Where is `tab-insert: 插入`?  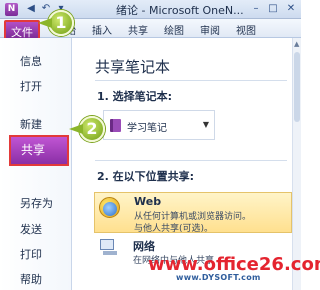 tab-insert: 插入 is located at coordinates (102, 29).